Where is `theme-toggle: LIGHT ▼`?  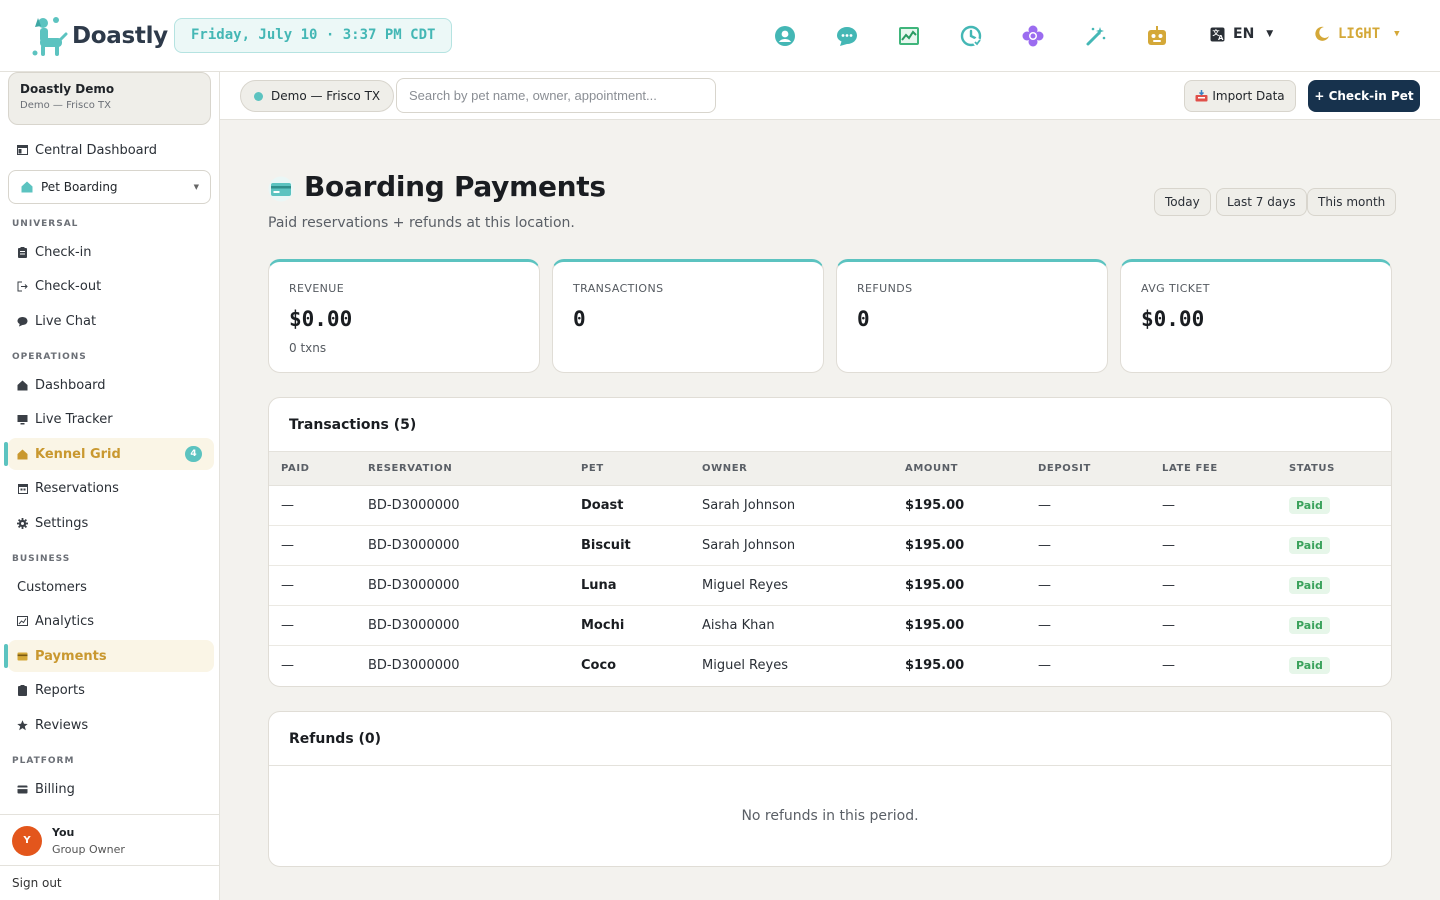
theme-toggle: LIGHT ▼ is located at coordinates (1357, 34).